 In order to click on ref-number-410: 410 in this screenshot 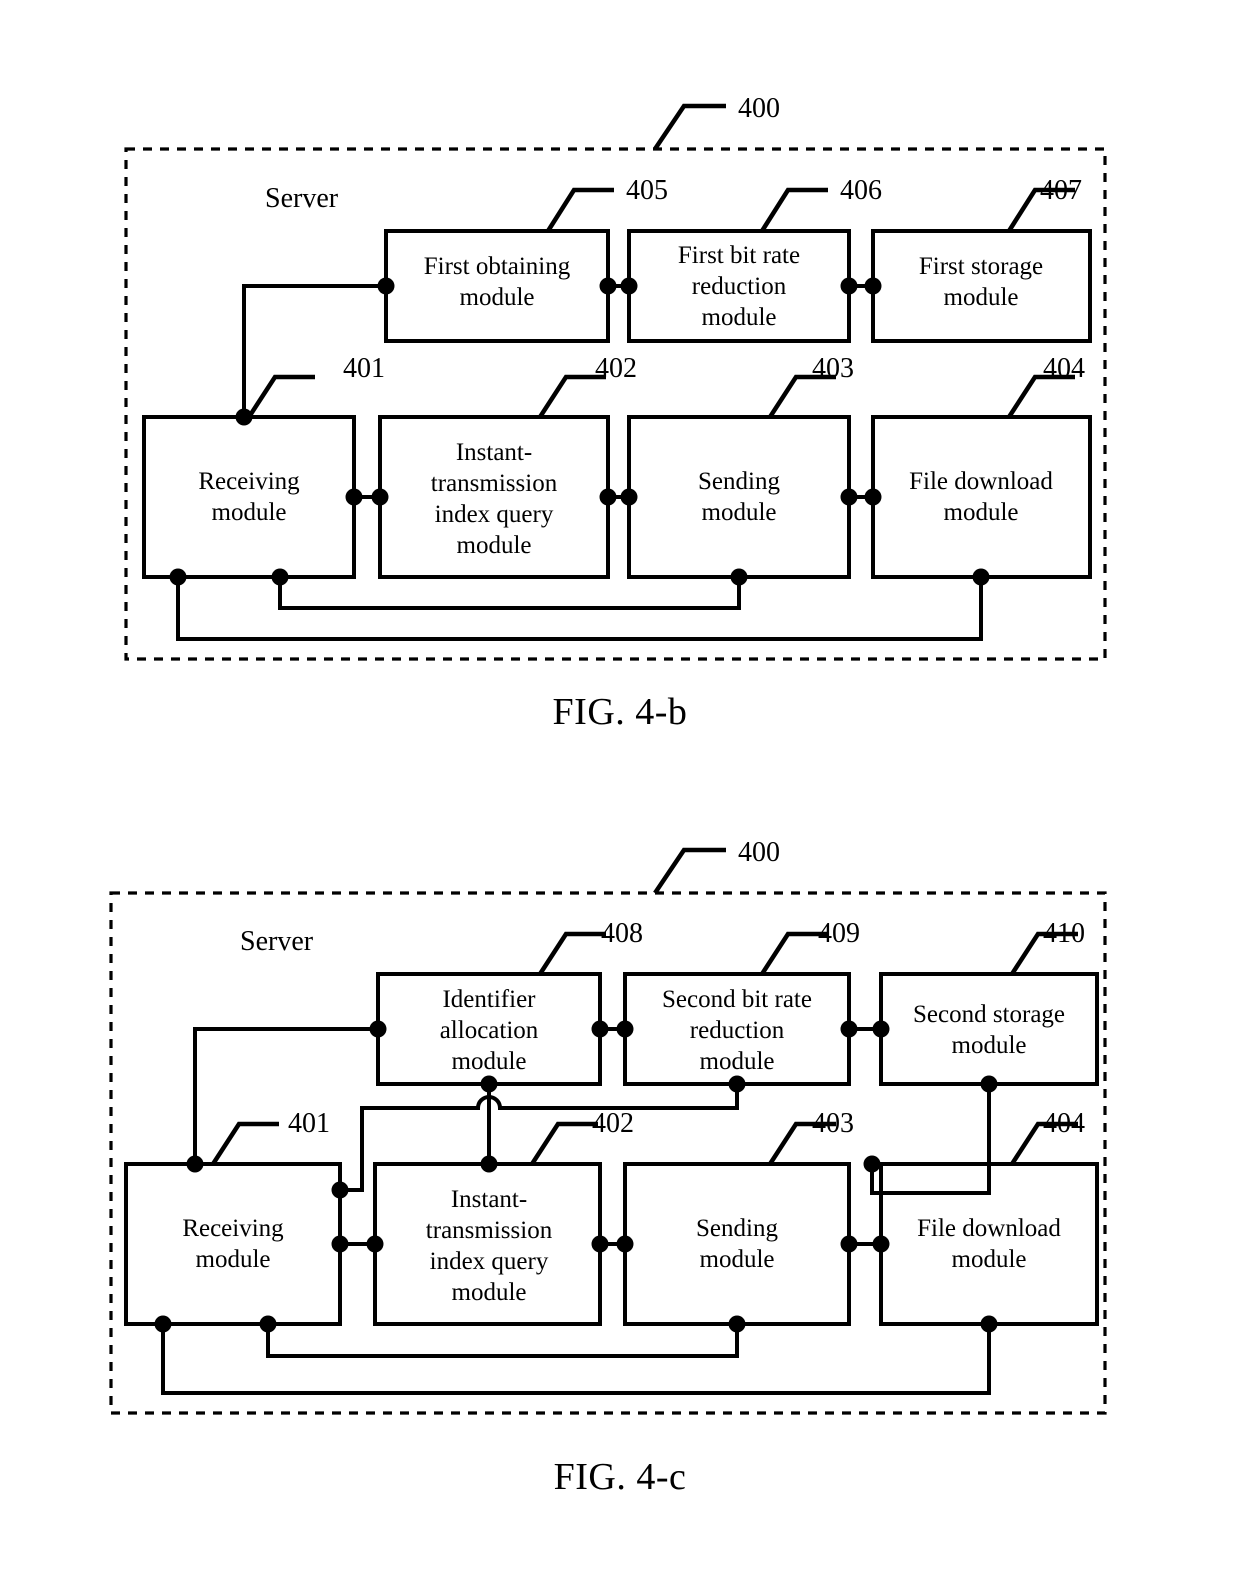, I will do `click(1064, 933)`.